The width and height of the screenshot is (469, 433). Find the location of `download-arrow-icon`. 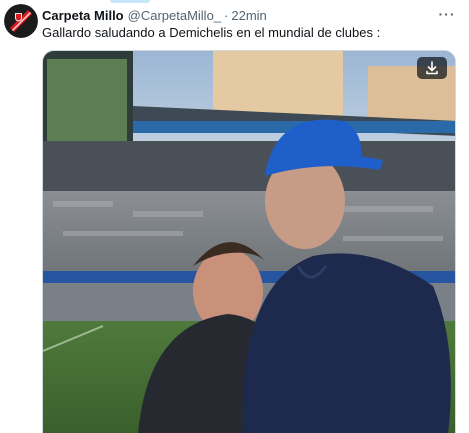

download-arrow-icon is located at coordinates (432, 68).